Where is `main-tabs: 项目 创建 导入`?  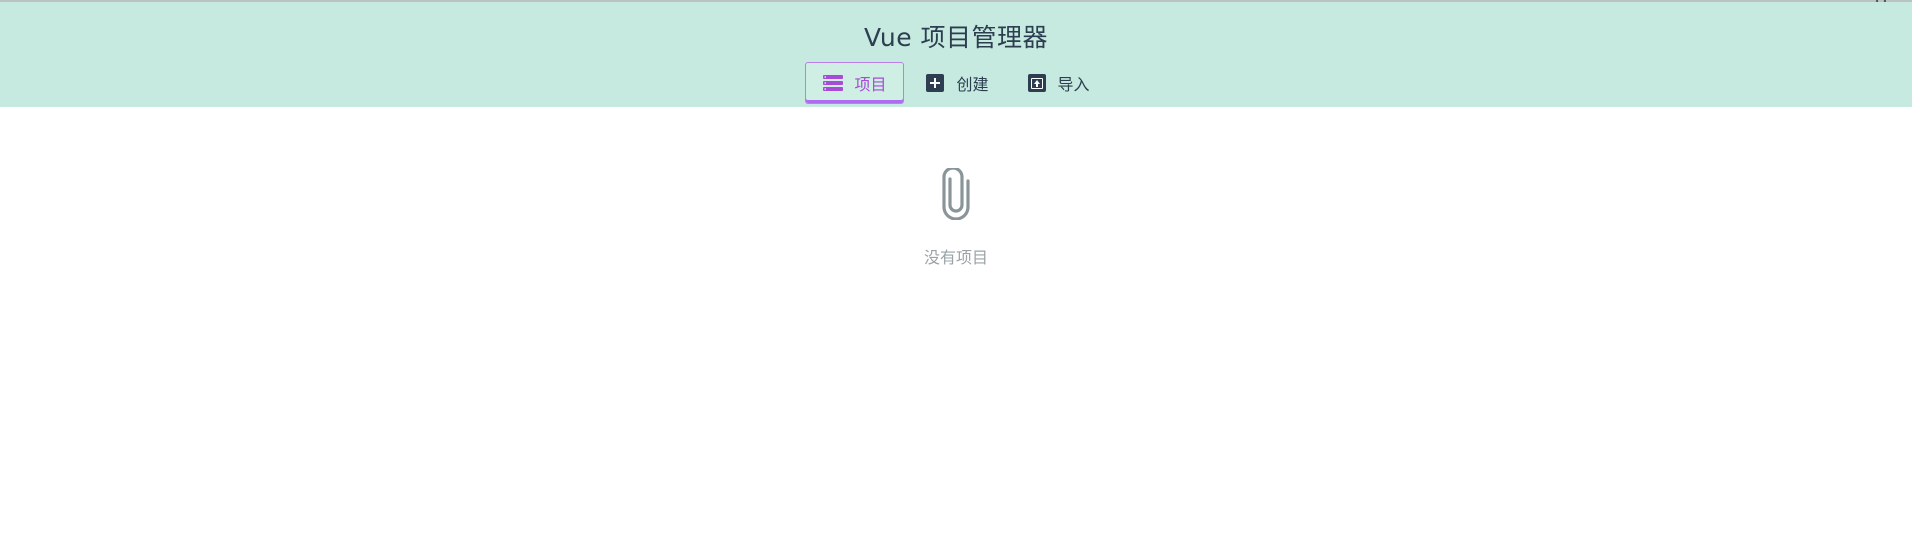 main-tabs: 项目 创建 导入 is located at coordinates (956, 83).